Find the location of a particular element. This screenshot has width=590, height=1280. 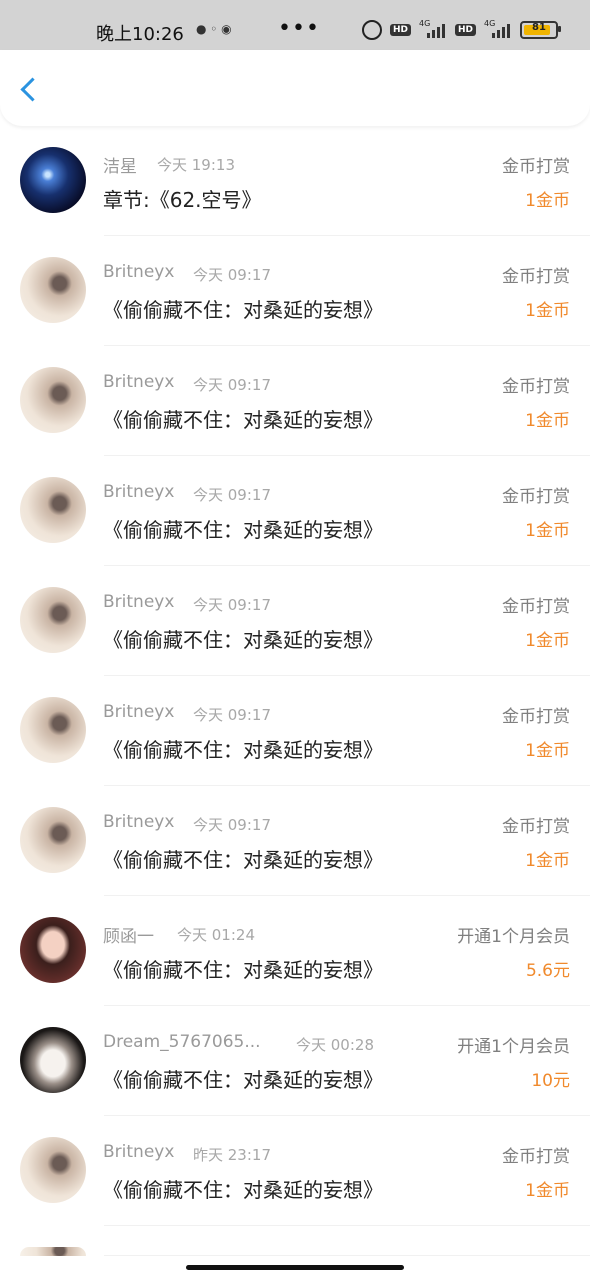

status-bar: 晚上10:26 ● ◦ ◉ ••• HD 4G HD 4G 81 is located at coordinates (295, 25).